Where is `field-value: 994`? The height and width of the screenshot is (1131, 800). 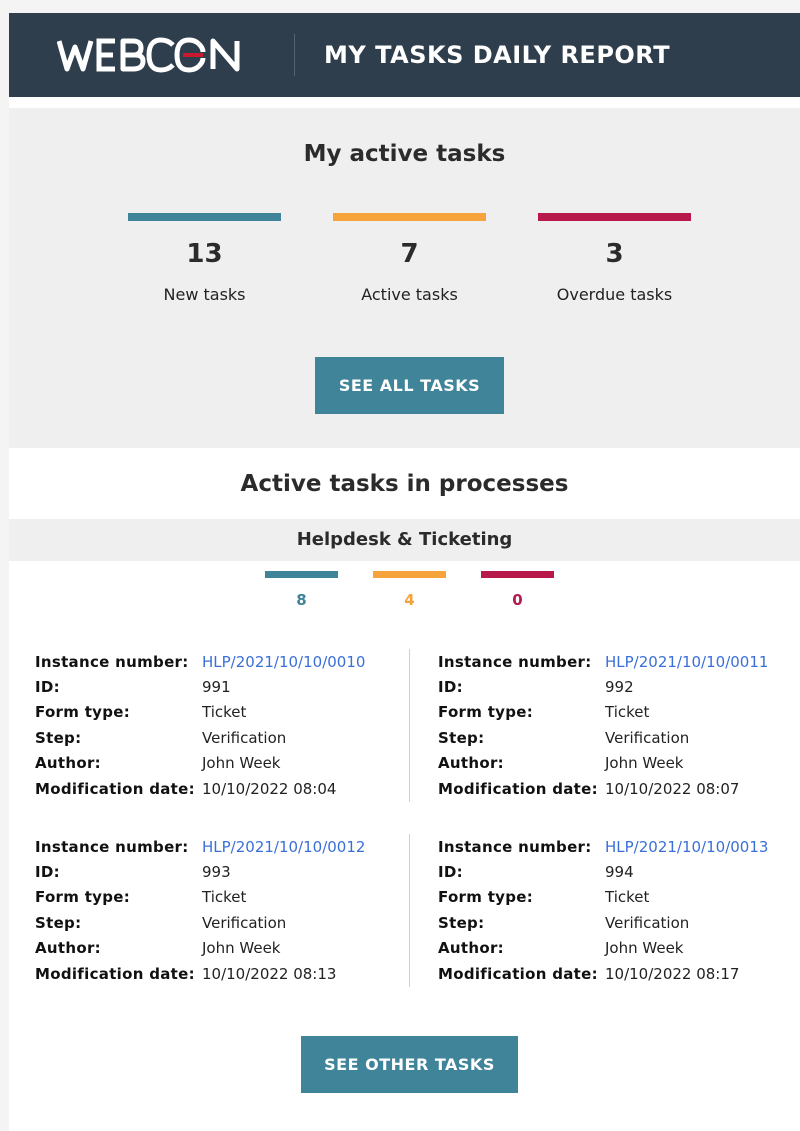 field-value: 994 is located at coordinates (619, 872).